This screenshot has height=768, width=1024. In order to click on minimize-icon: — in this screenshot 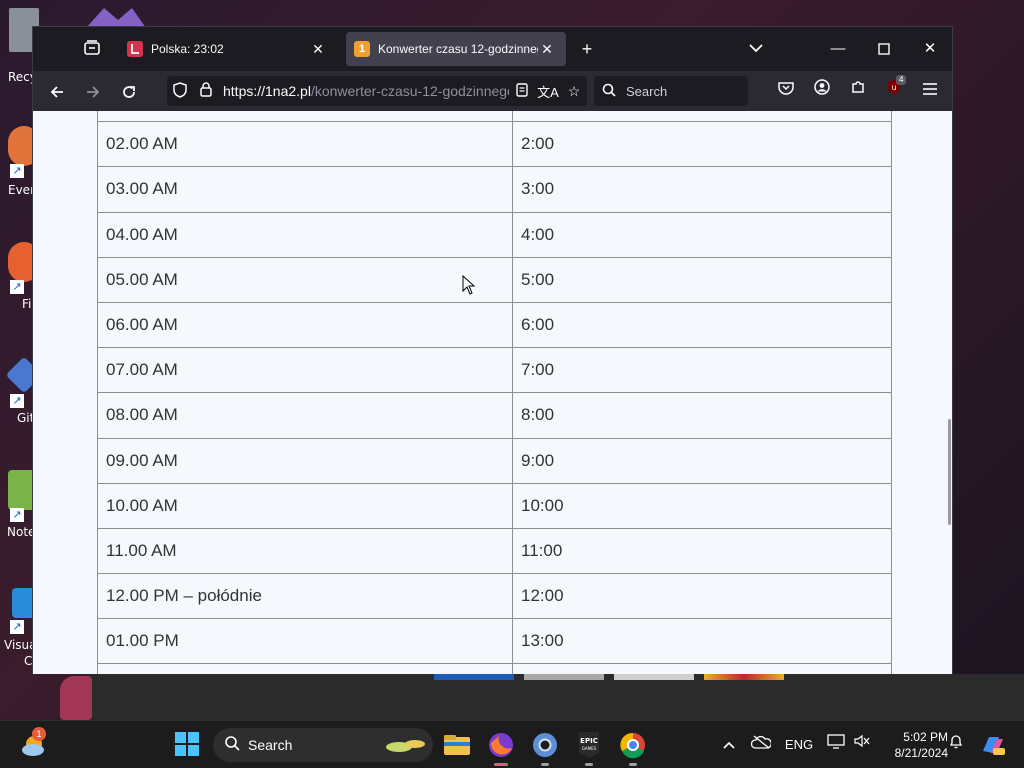, I will do `click(838, 49)`.